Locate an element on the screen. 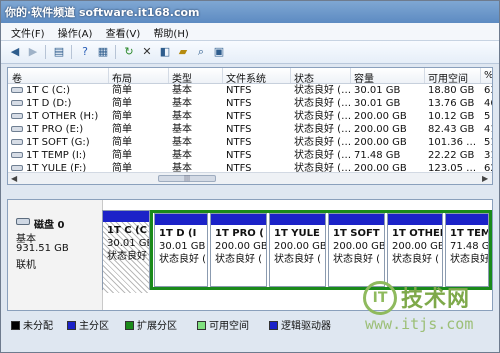 This screenshot has height=353, width=500. disk-status: 联机 is located at coordinates (26, 265).